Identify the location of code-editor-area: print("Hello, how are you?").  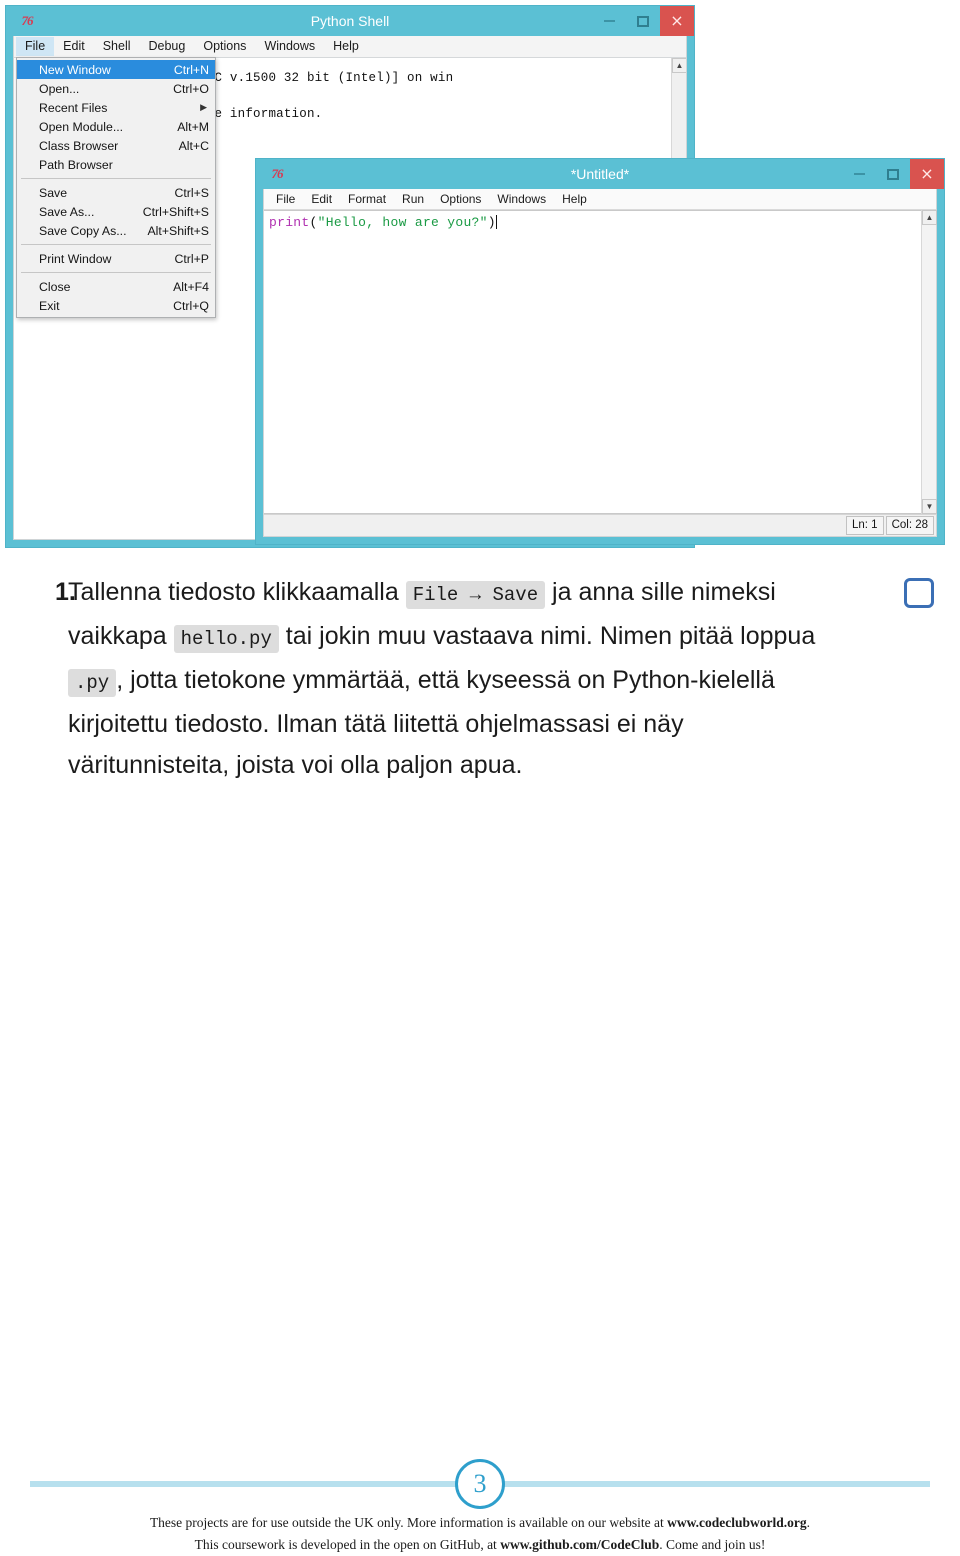
(600, 362).